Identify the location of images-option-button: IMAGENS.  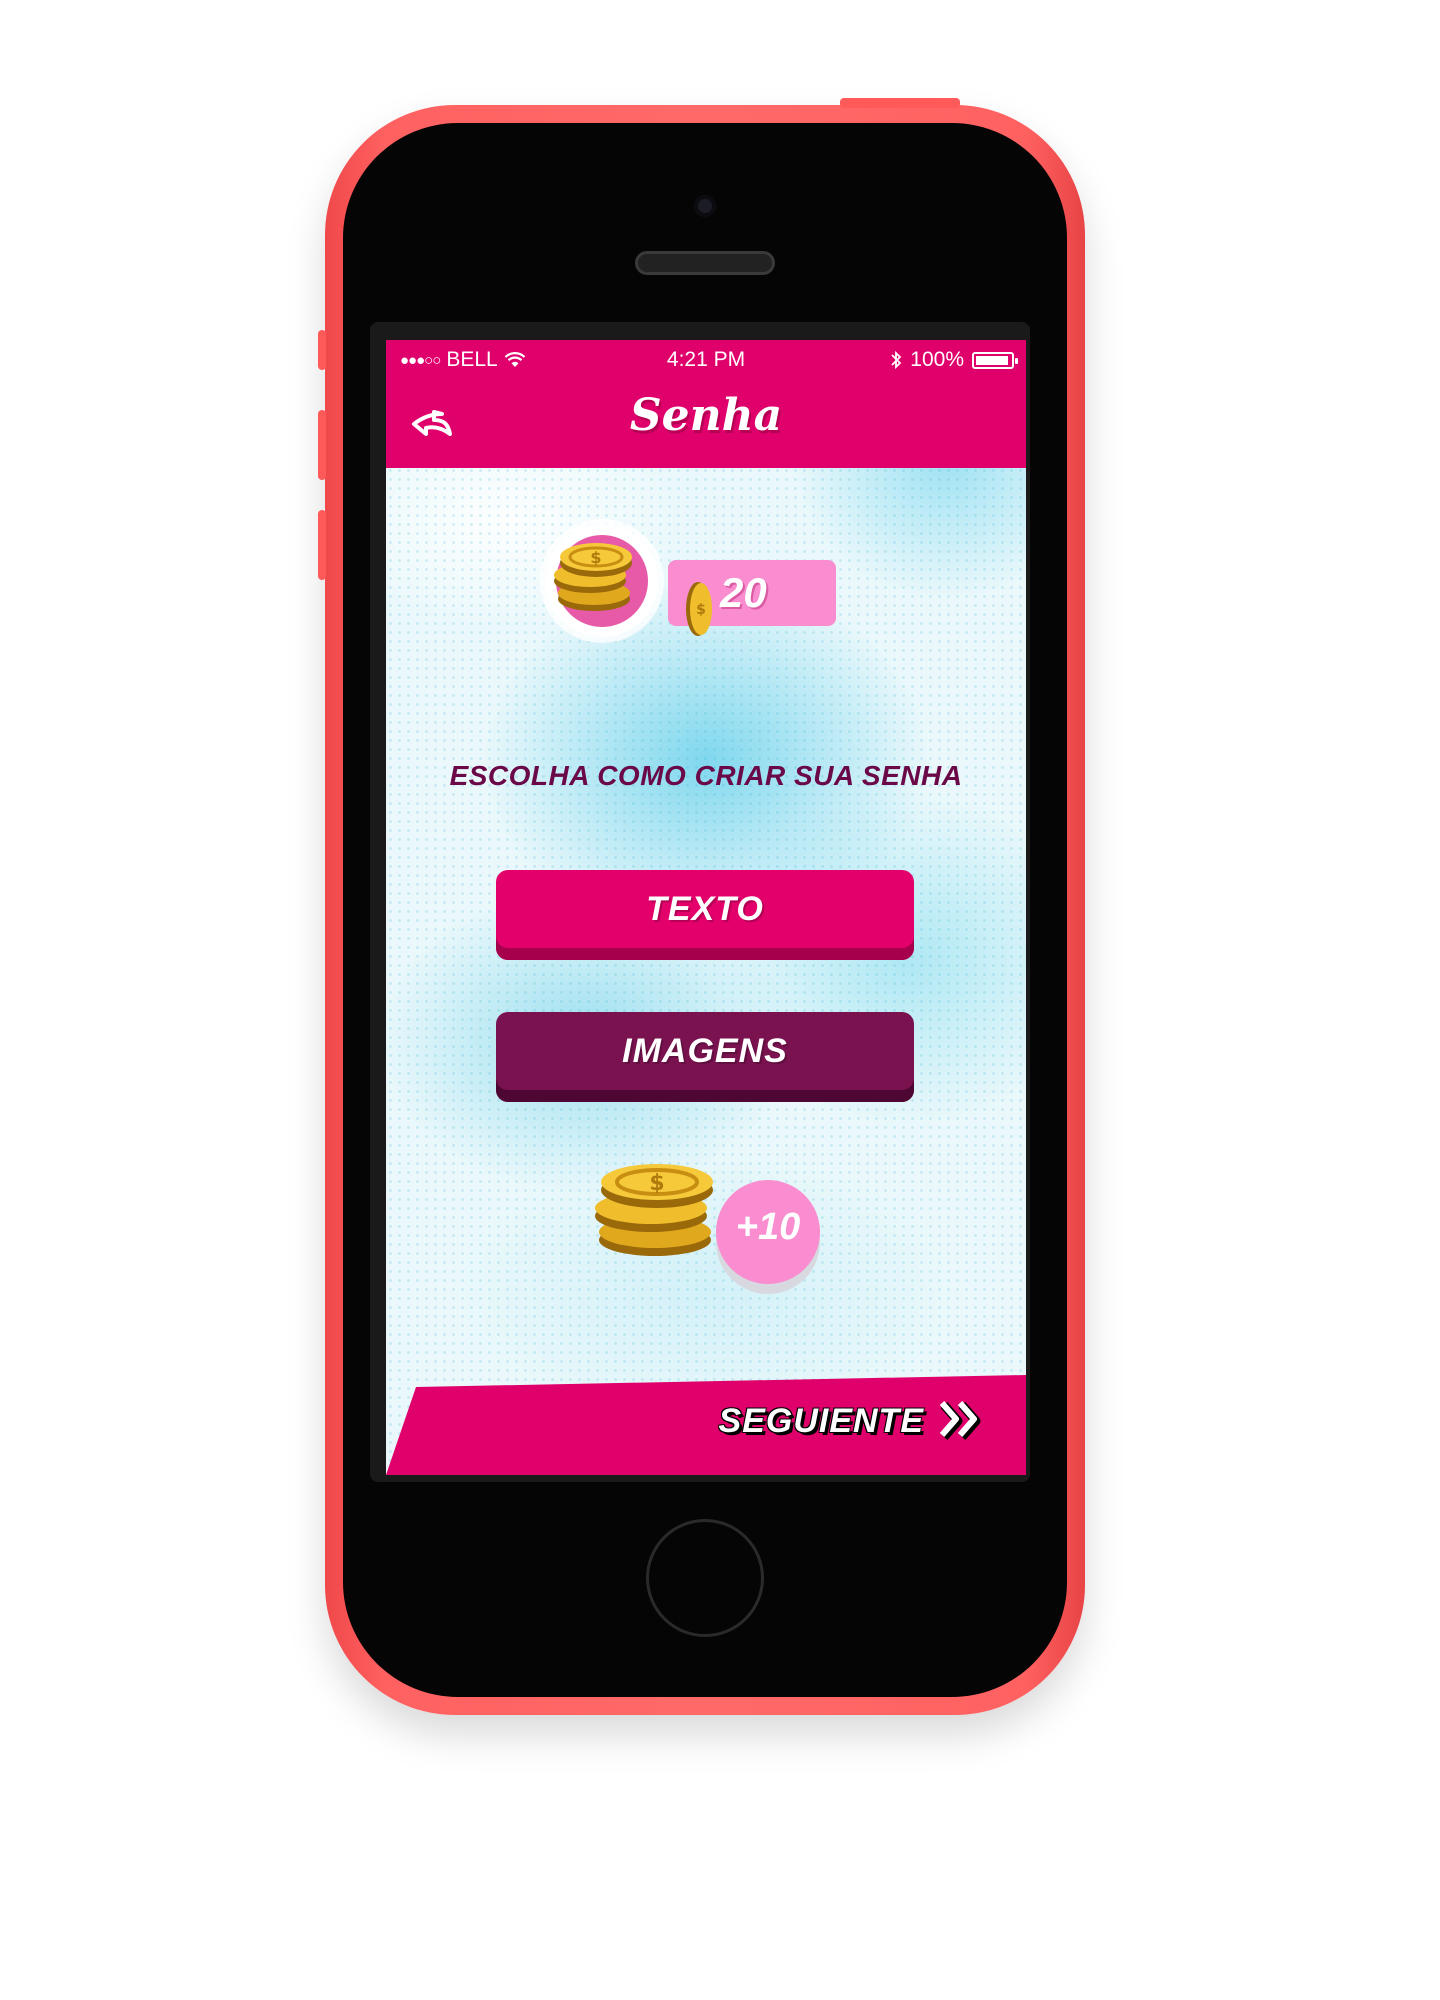
(705, 1057).